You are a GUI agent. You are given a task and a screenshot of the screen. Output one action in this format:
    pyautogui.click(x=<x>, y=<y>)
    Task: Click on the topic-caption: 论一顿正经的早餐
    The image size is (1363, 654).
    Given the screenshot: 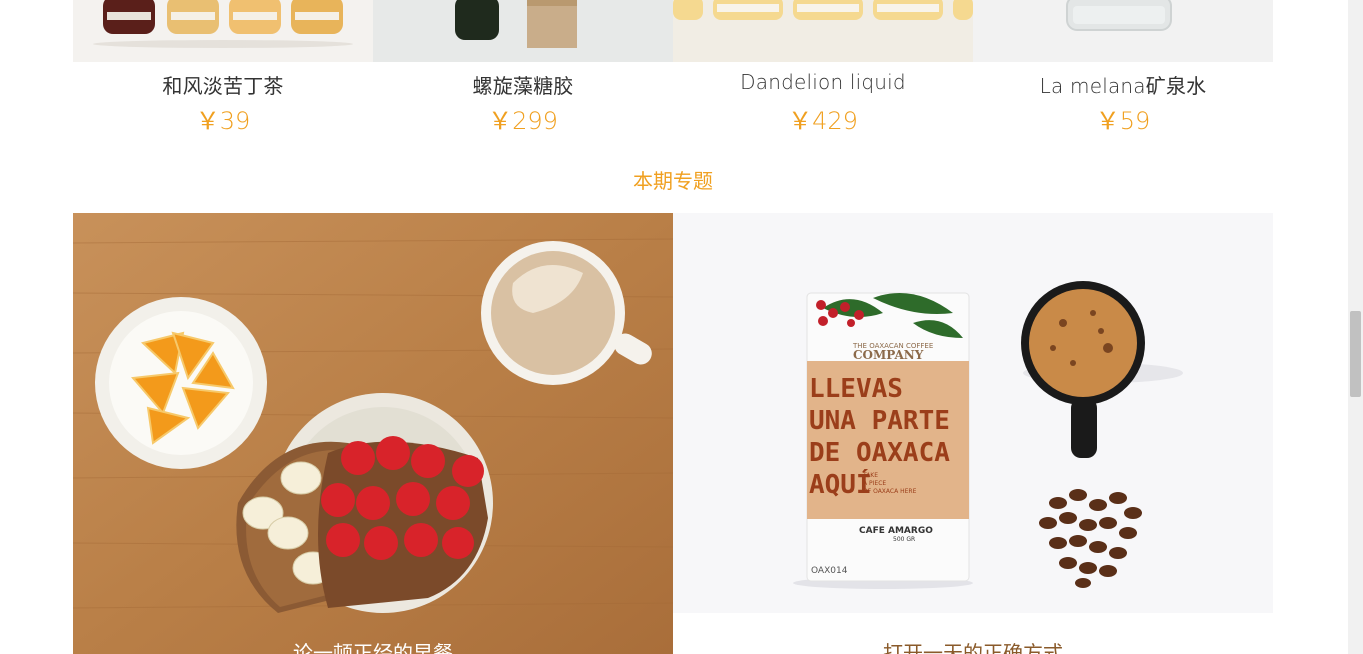 What is the action you would take?
    pyautogui.click(x=373, y=645)
    